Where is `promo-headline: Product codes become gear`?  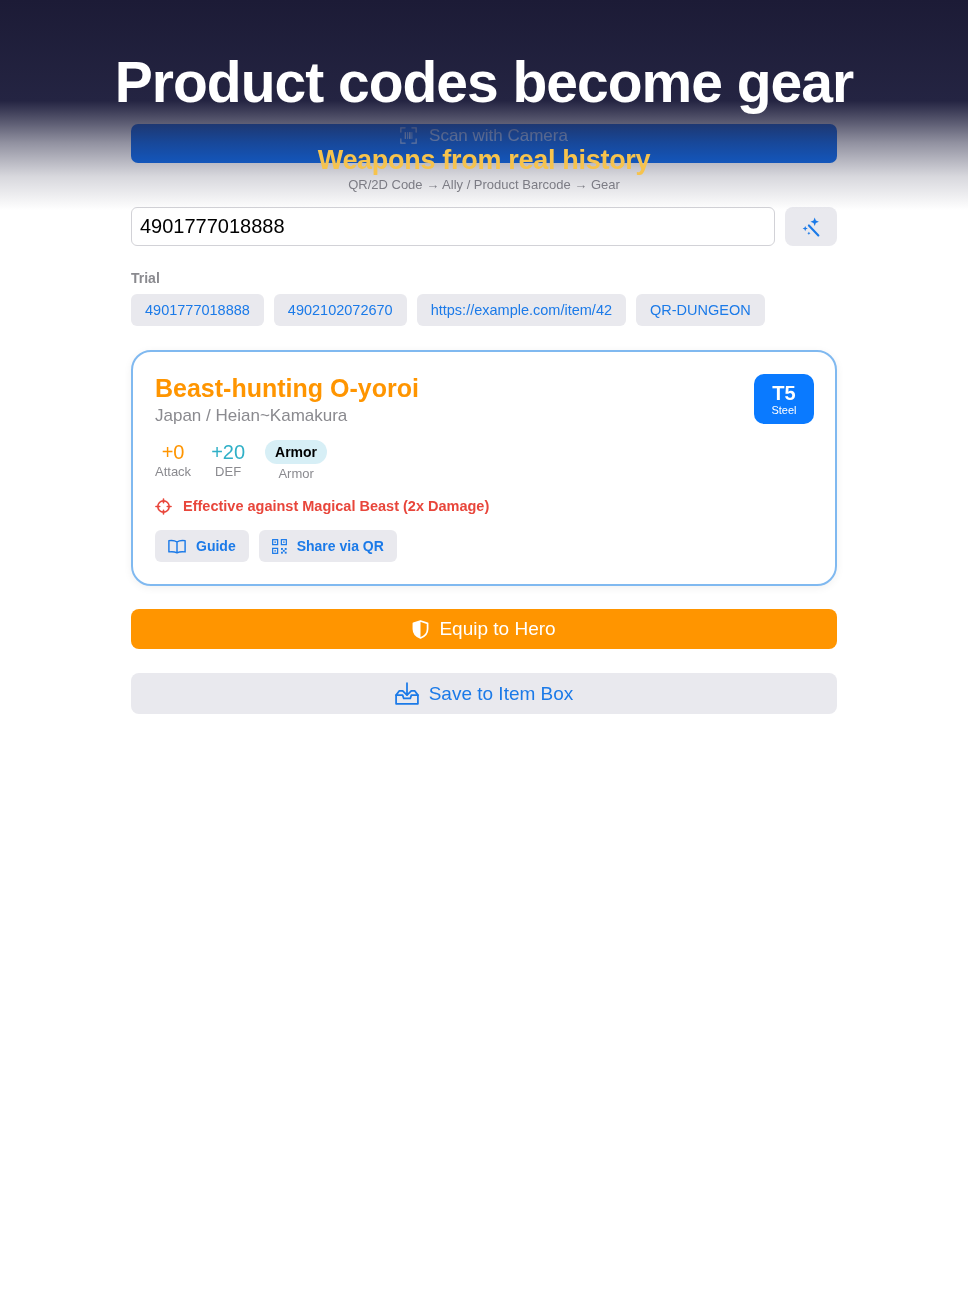 promo-headline: Product codes become gear is located at coordinates (484, 82).